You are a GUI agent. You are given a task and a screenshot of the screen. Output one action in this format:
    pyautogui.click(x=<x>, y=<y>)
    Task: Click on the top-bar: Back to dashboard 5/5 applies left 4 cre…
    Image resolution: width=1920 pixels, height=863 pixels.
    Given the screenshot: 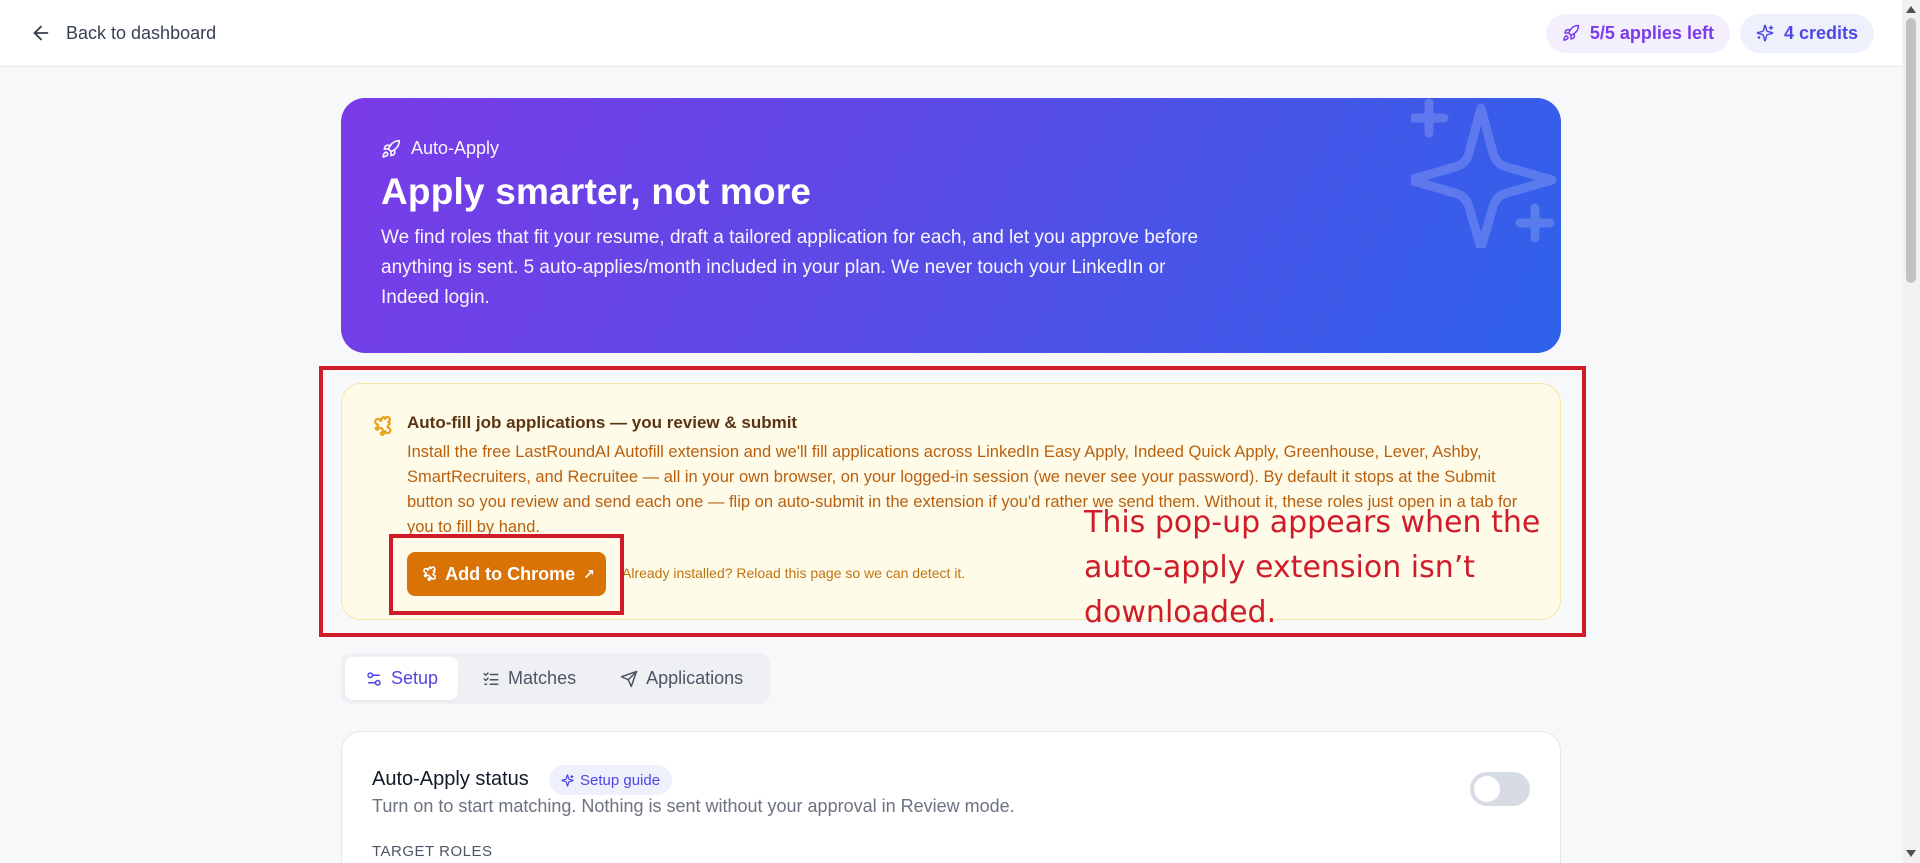 What is the action you would take?
    pyautogui.click(x=951, y=33)
    